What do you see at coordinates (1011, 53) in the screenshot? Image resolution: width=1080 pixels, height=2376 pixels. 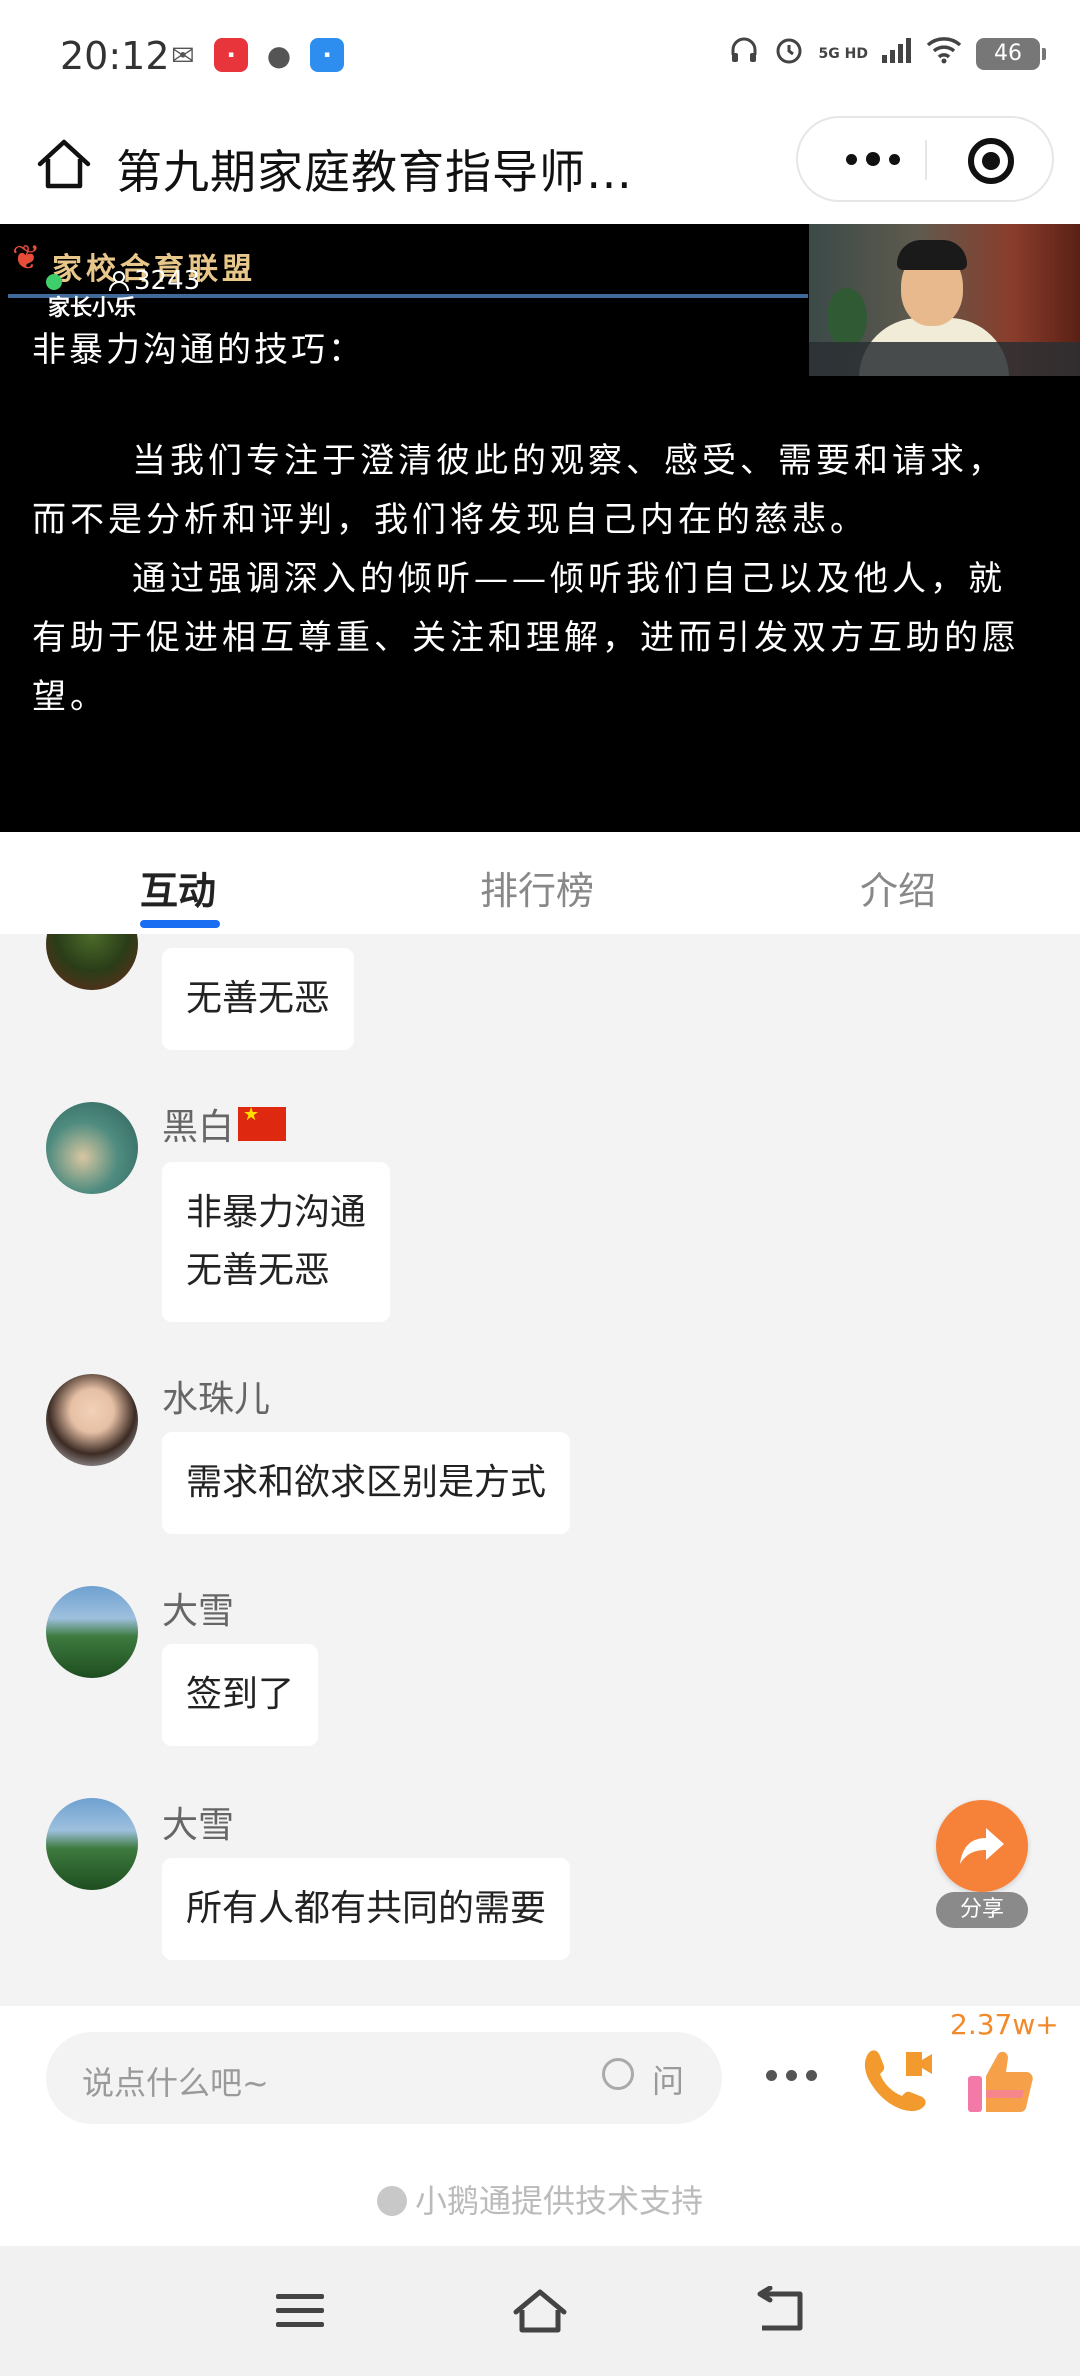 I see `battery-icon: 46` at bounding box center [1011, 53].